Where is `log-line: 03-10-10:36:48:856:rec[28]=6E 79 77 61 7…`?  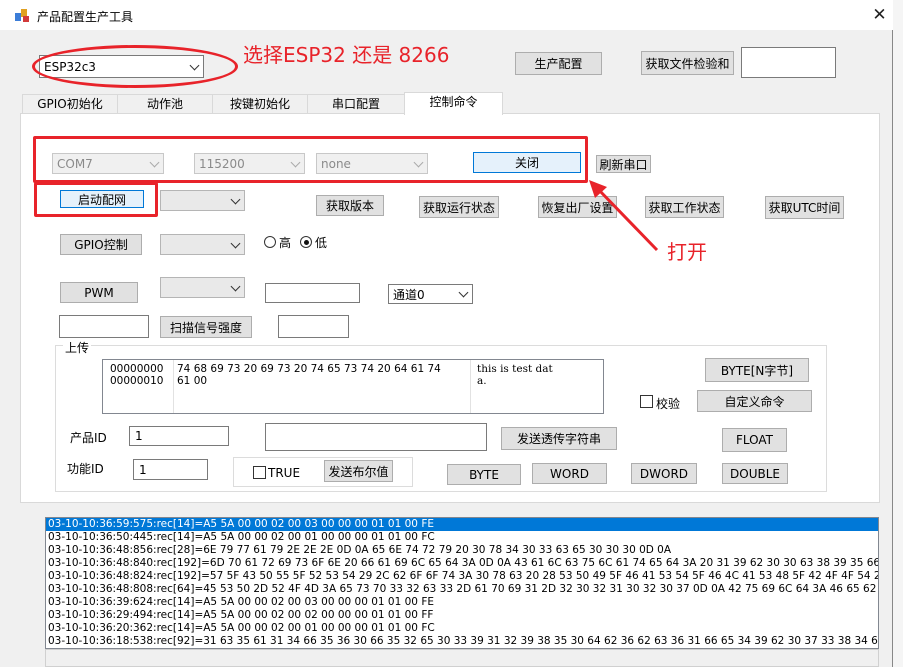 log-line: 03-10-10:36:48:856:rec[28]=6E 79 77 61 7… is located at coordinates (462, 550).